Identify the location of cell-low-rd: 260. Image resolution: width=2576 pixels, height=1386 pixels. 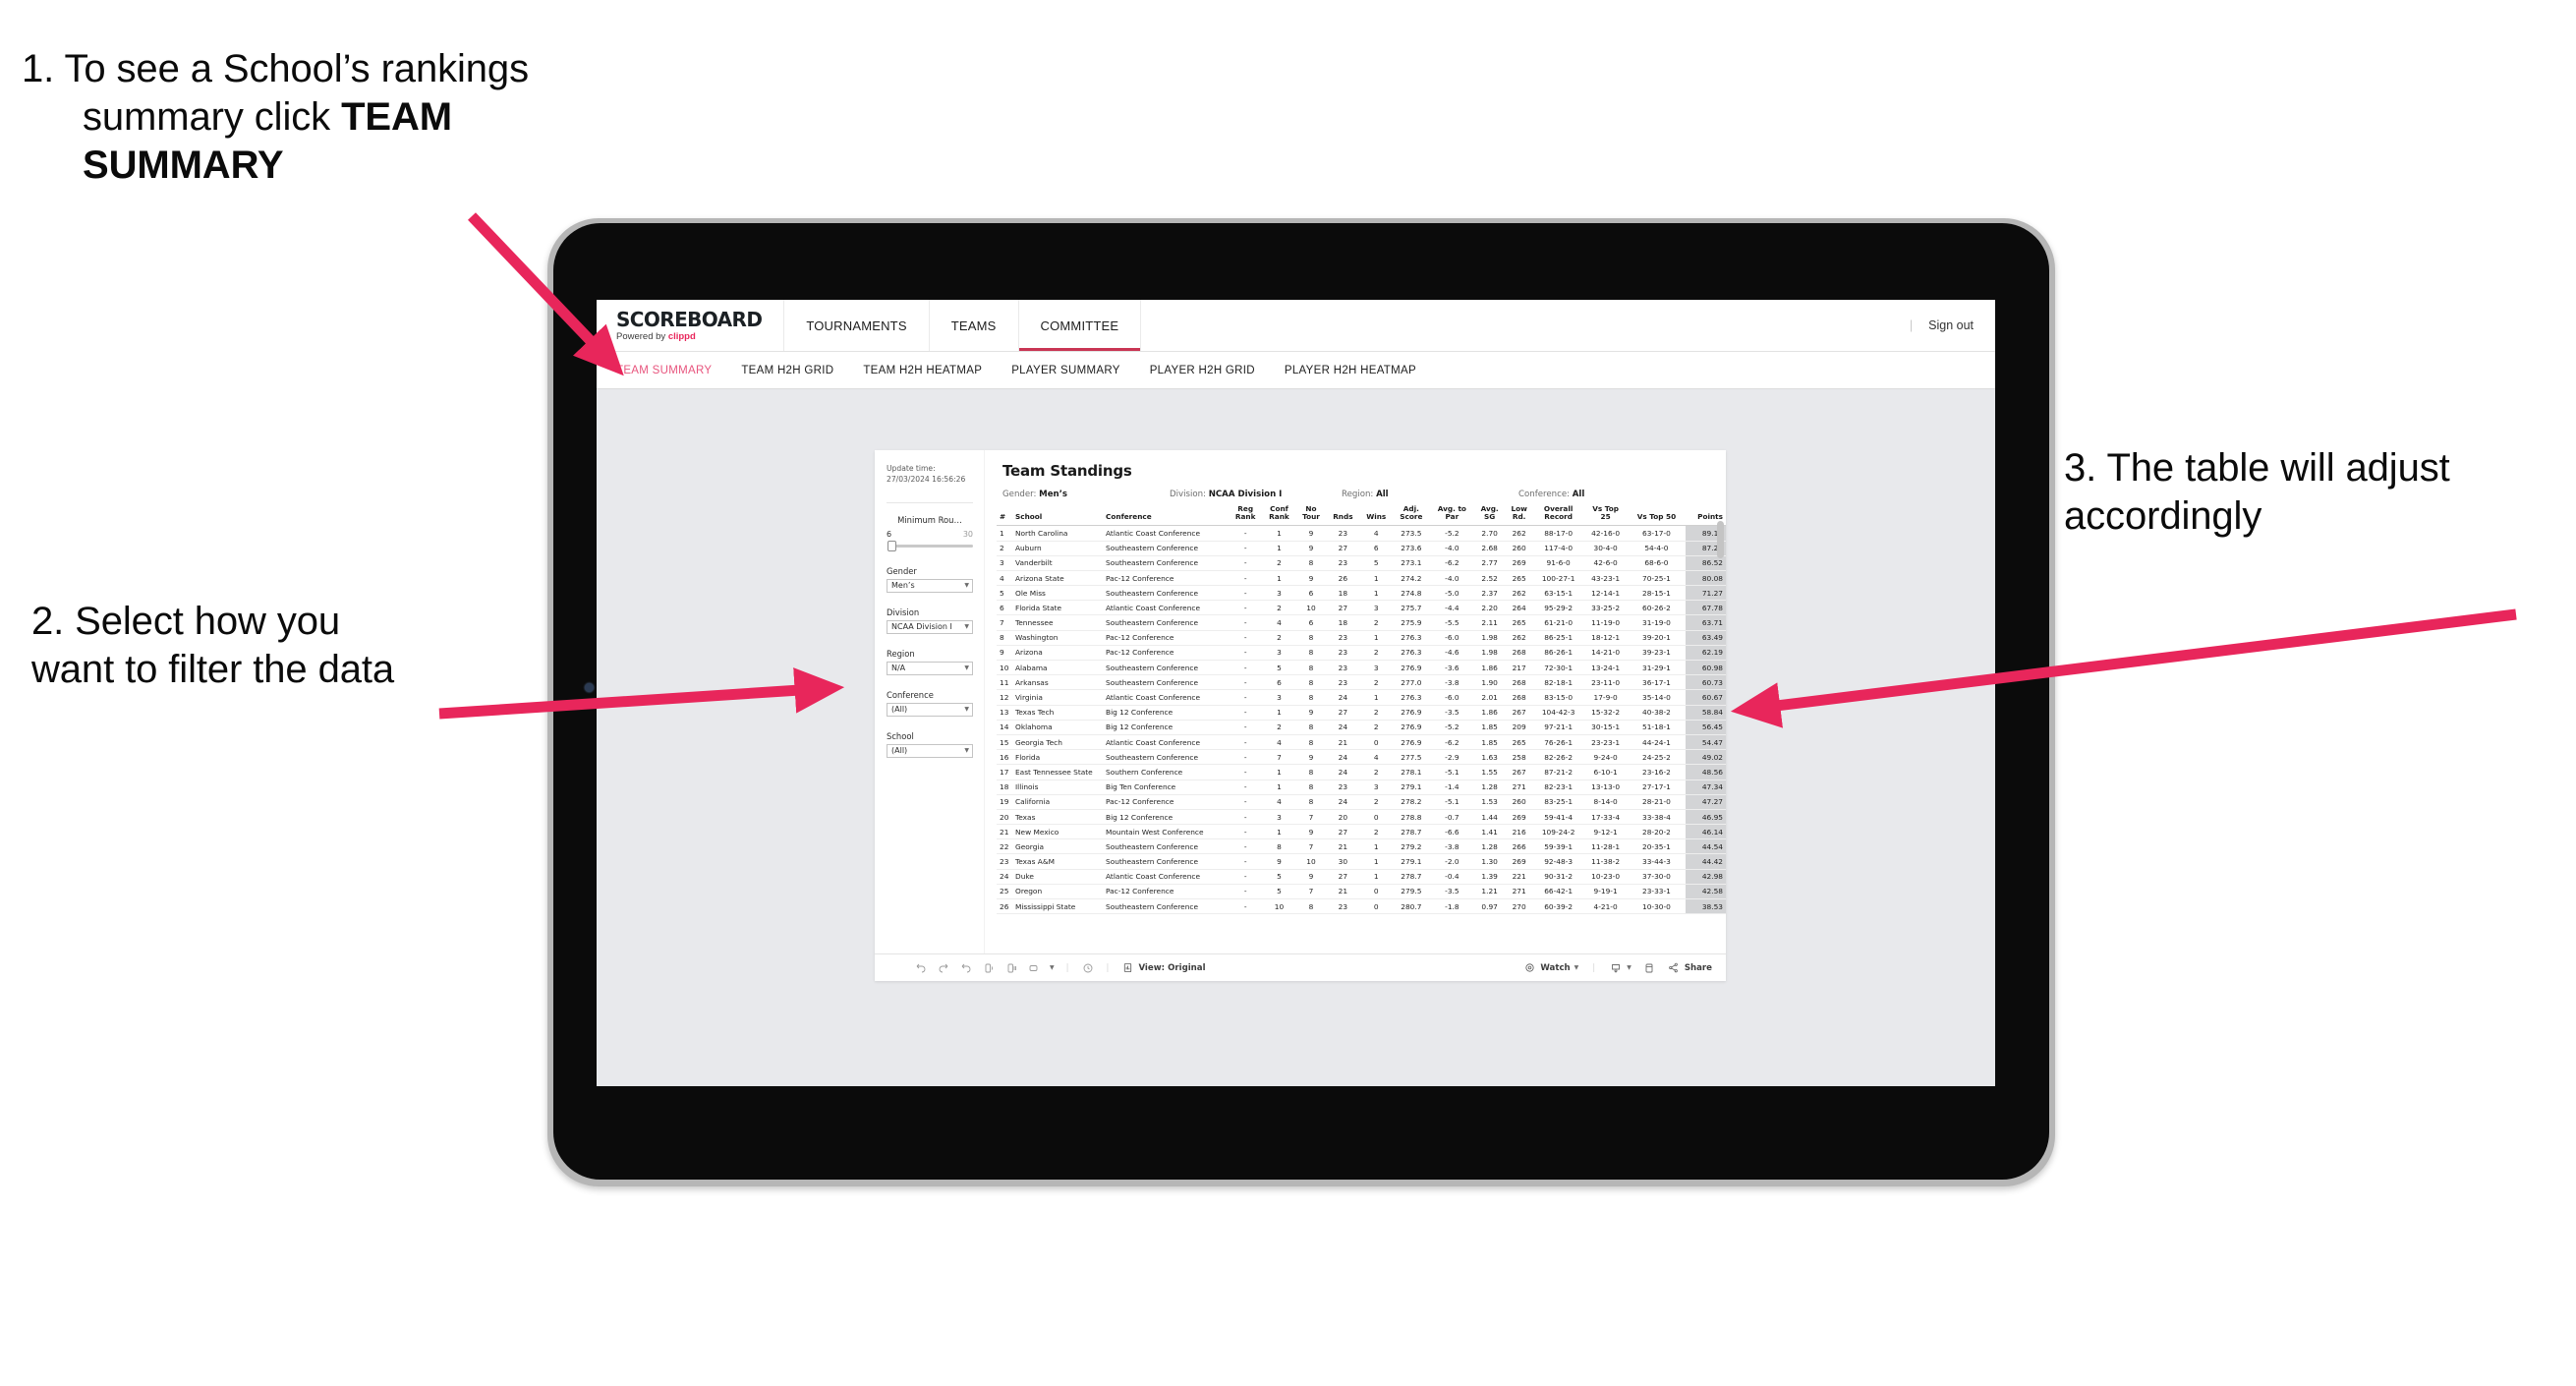
(1520, 802).